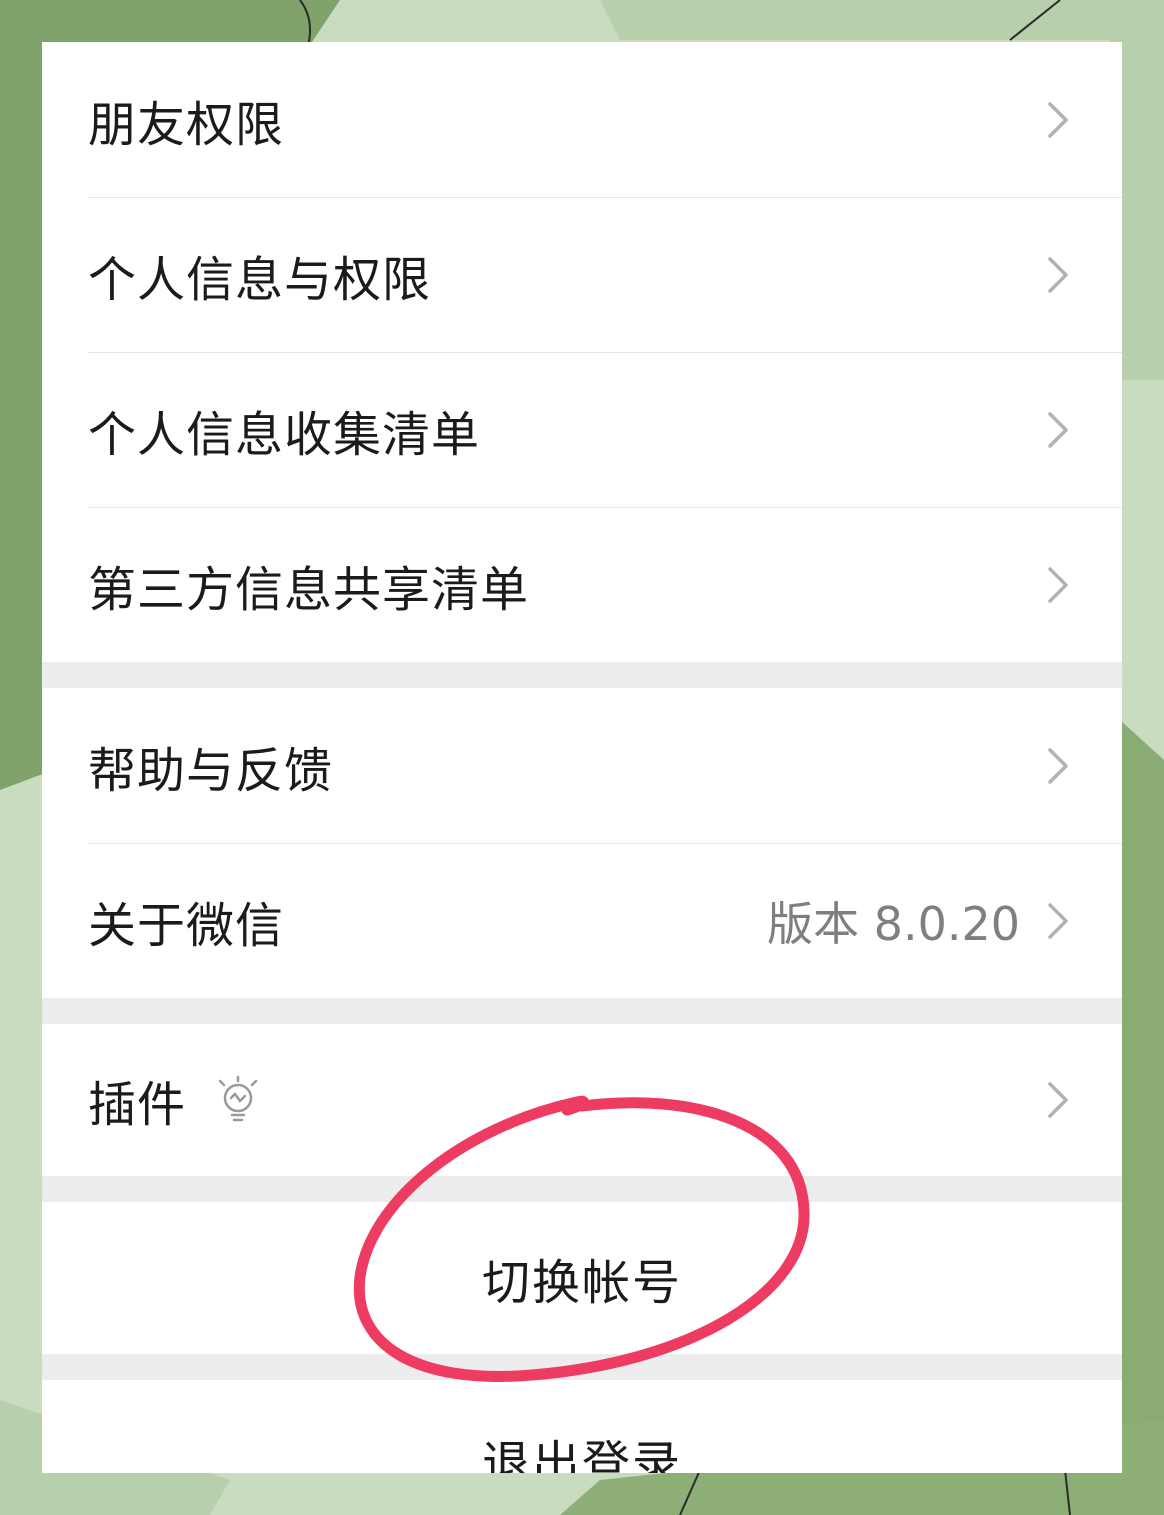 The width and height of the screenshot is (1164, 1515). What do you see at coordinates (893, 923) in the screenshot?
I see `version-value: 版本 8.0.20` at bounding box center [893, 923].